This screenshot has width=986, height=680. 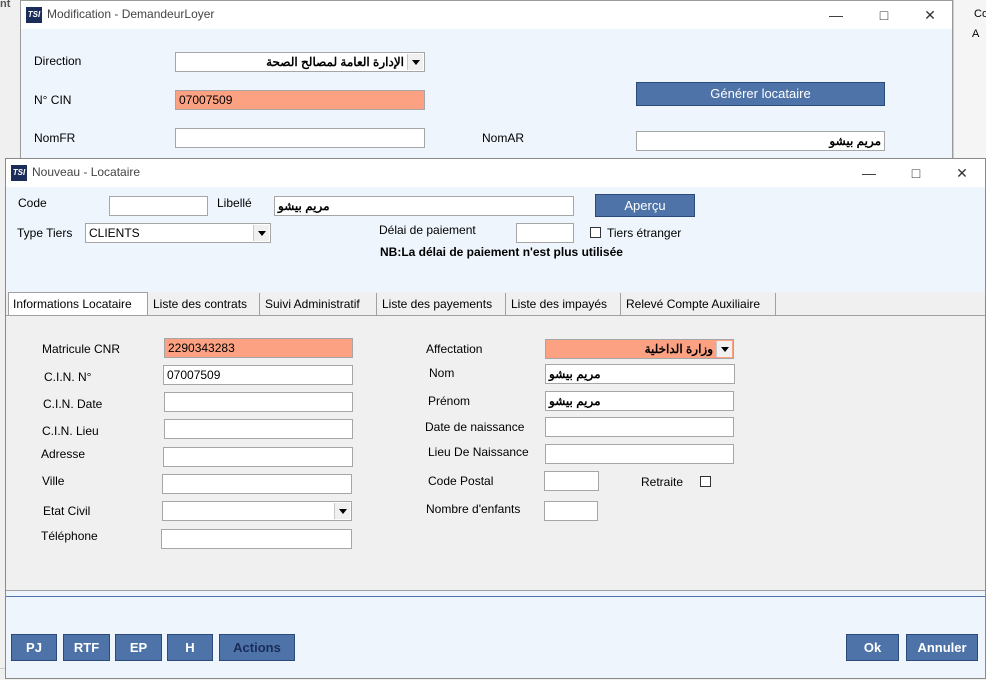 I want to click on matricule-label: Matricule CNR, so click(x=81, y=349).